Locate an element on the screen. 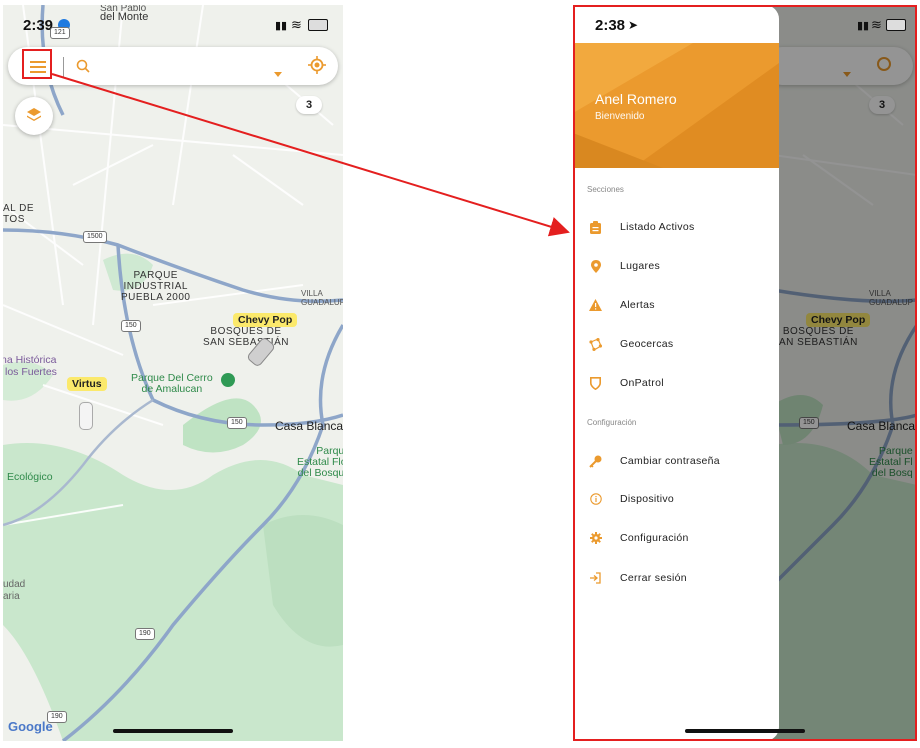  menu-item-label: OnPatrol is located at coordinates (642, 383).